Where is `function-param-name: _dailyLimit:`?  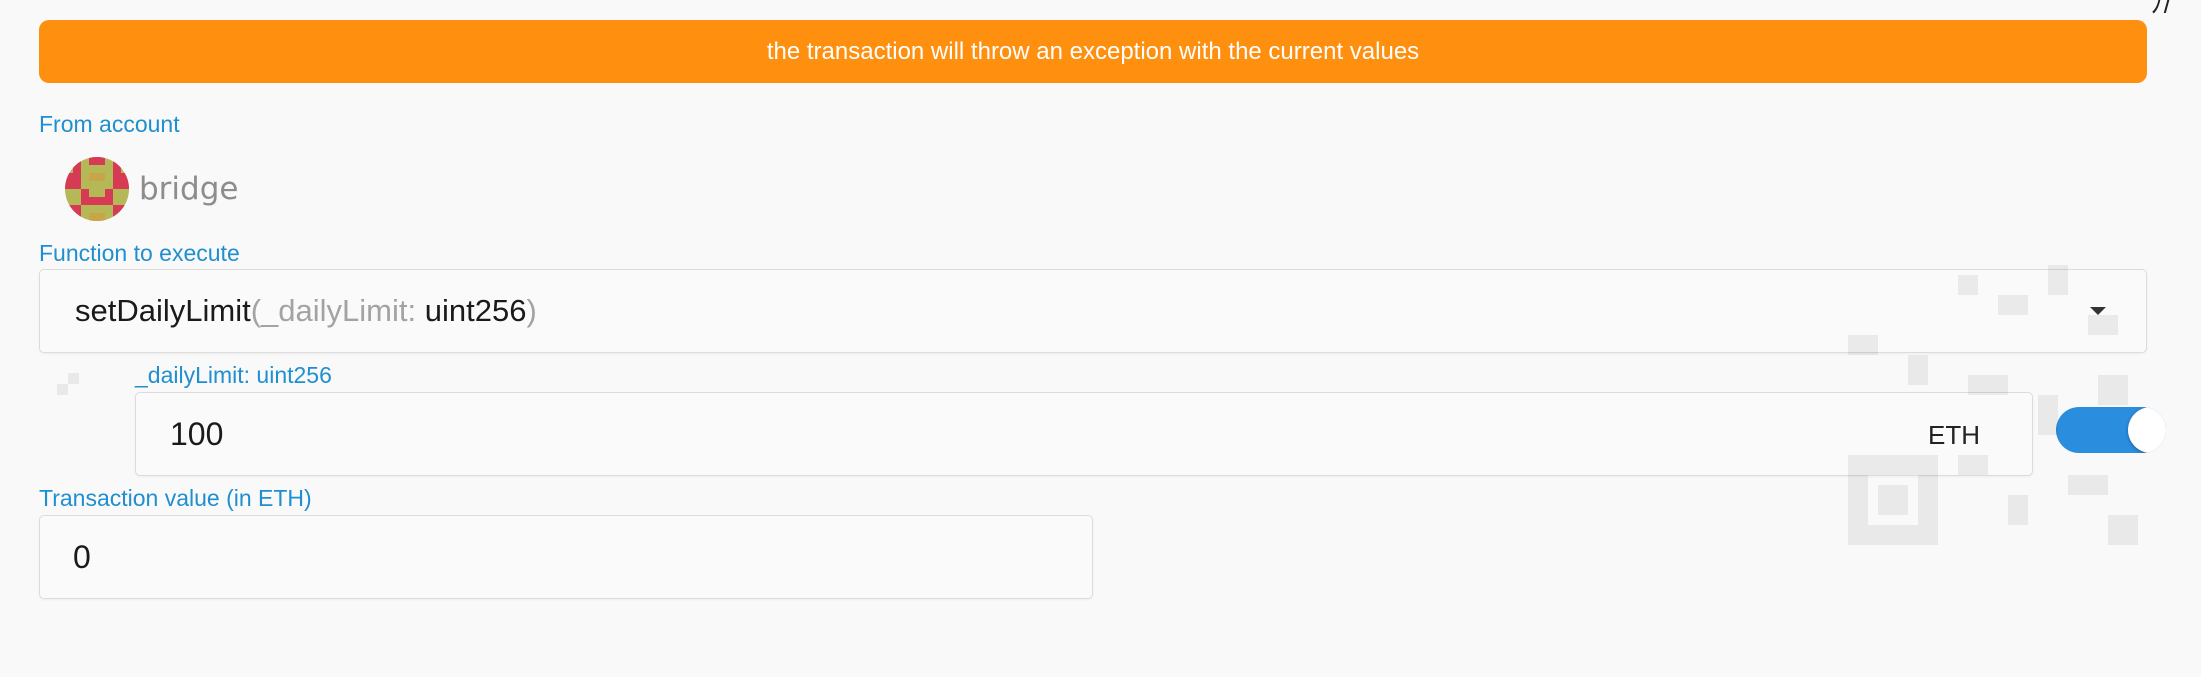
function-param-name: _dailyLimit: is located at coordinates (339, 310).